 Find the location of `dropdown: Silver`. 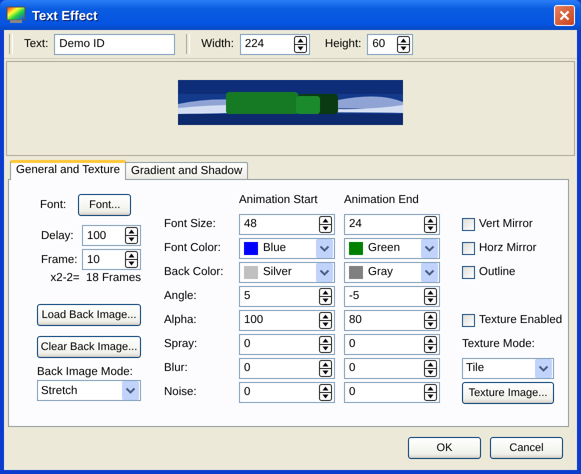

dropdown: Silver is located at coordinates (287, 272).